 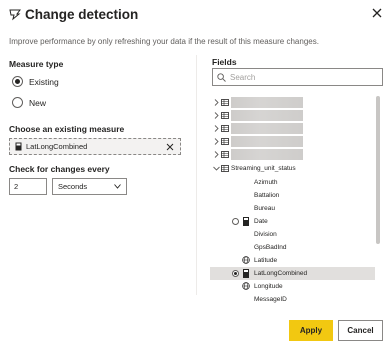 What do you see at coordinates (170, 147) in the screenshot?
I see `remove-measure-icon` at bounding box center [170, 147].